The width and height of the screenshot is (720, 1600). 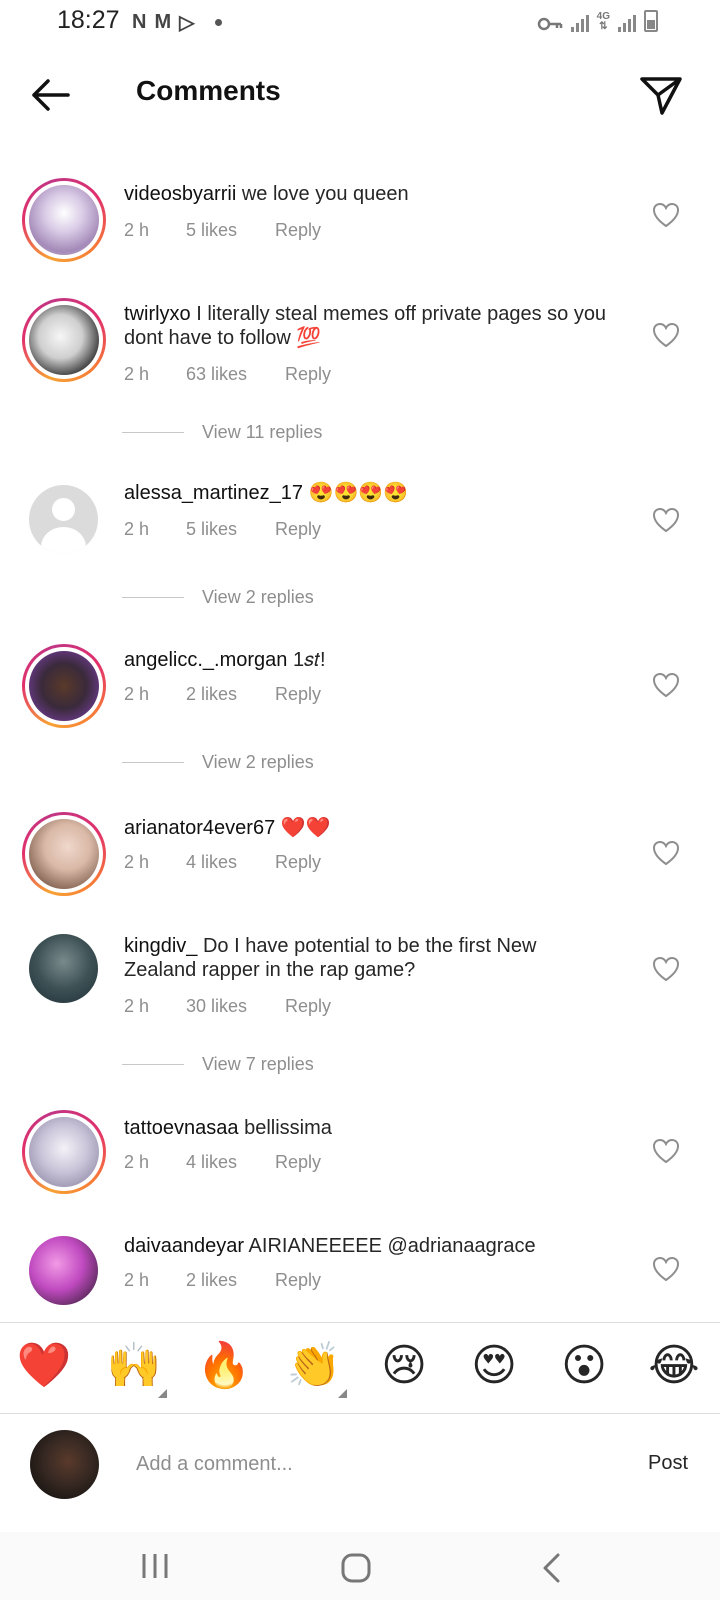 What do you see at coordinates (177, 22) in the screenshot?
I see `notification-icons: N M ▷` at bounding box center [177, 22].